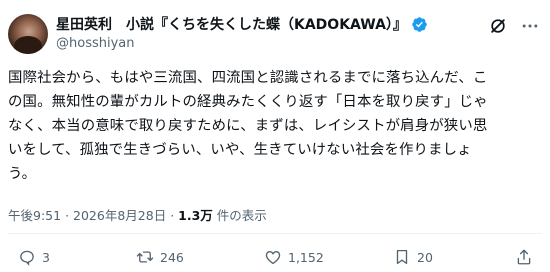 The height and width of the screenshot is (272, 550). What do you see at coordinates (306, 257) in the screenshot?
I see `like-count: 1,152` at bounding box center [306, 257].